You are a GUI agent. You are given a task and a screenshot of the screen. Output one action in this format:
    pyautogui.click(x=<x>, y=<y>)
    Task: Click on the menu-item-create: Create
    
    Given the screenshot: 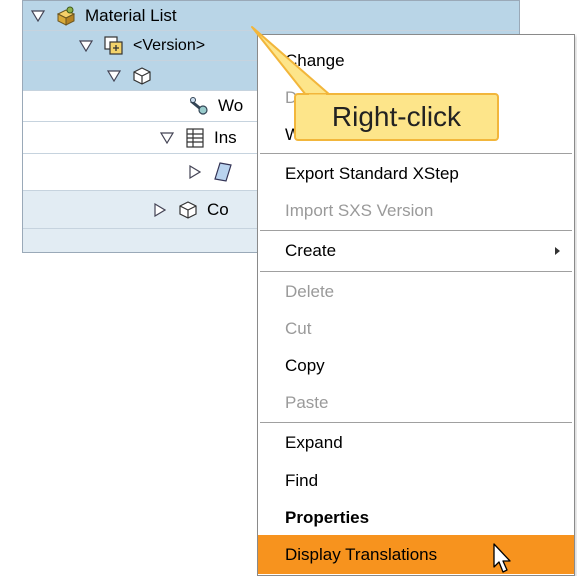 What is the action you would take?
    pyautogui.click(x=416, y=250)
    